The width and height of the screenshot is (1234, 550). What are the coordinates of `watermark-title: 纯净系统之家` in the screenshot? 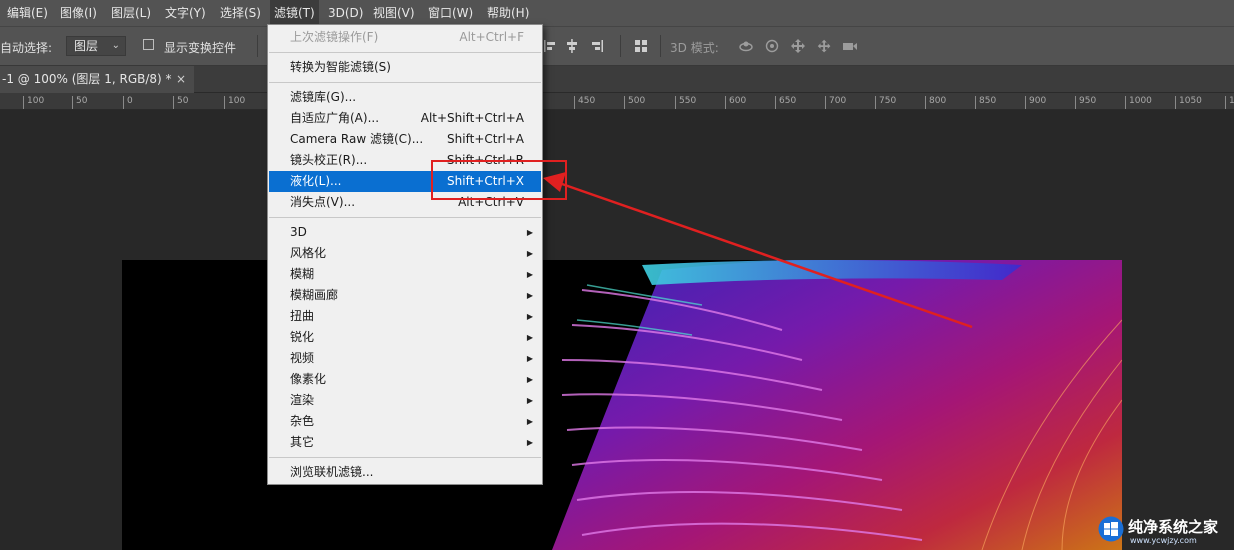 It's located at (1173, 527).